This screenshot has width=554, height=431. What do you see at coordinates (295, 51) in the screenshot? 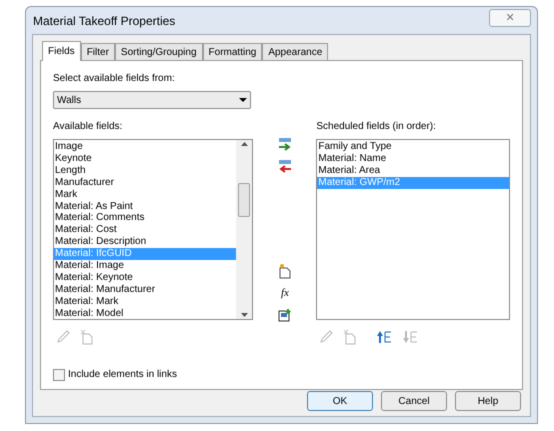
I see `tab: Appearance` at bounding box center [295, 51].